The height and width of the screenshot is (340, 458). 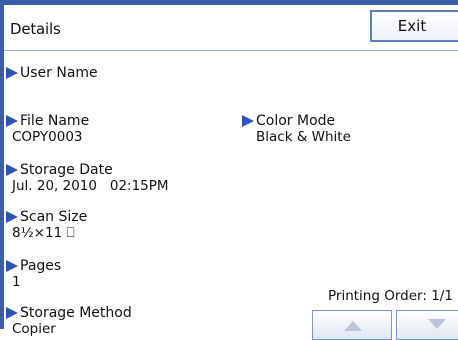 What do you see at coordinates (414, 26) in the screenshot?
I see `exit-button: Exit` at bounding box center [414, 26].